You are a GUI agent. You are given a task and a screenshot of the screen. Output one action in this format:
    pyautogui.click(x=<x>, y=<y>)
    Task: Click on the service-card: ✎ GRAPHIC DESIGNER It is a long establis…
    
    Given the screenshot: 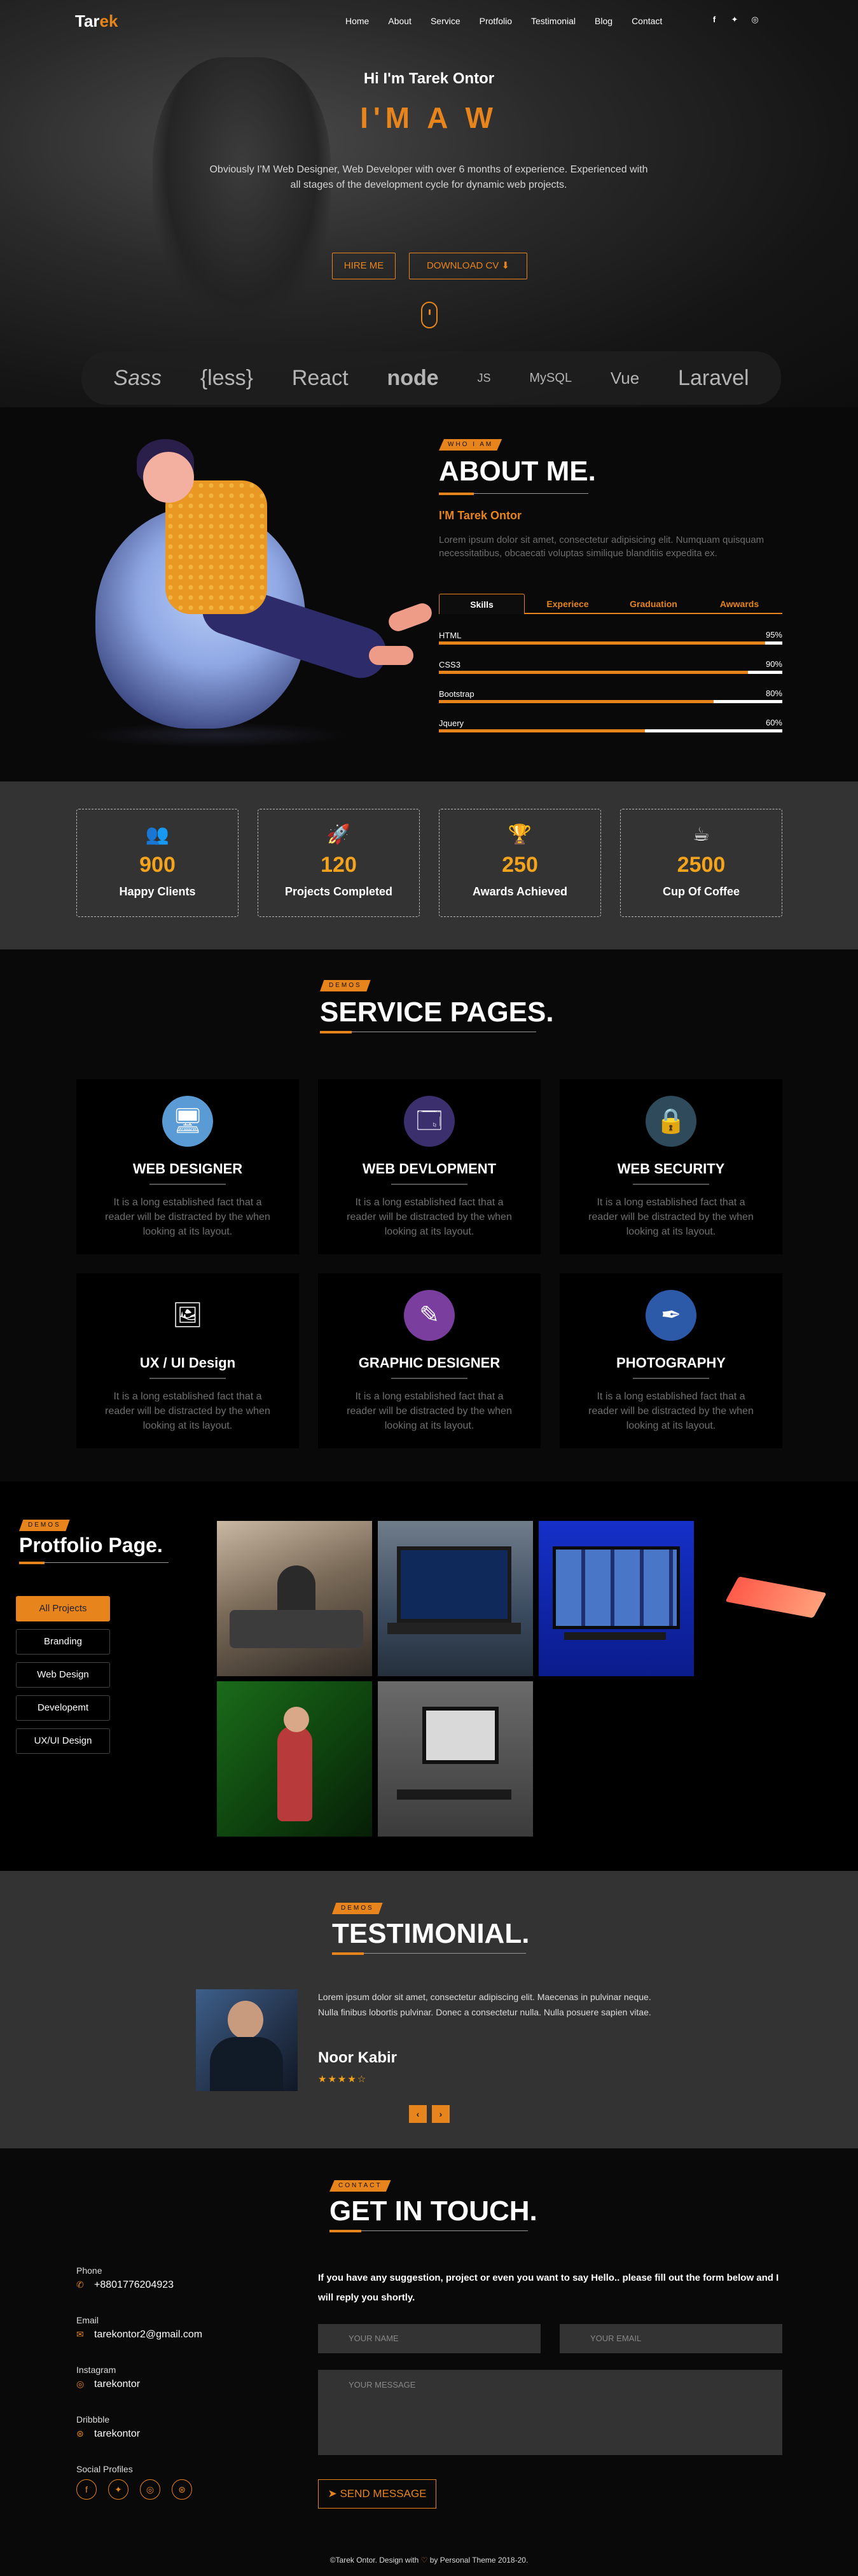 What is the action you would take?
    pyautogui.click(x=430, y=1360)
    